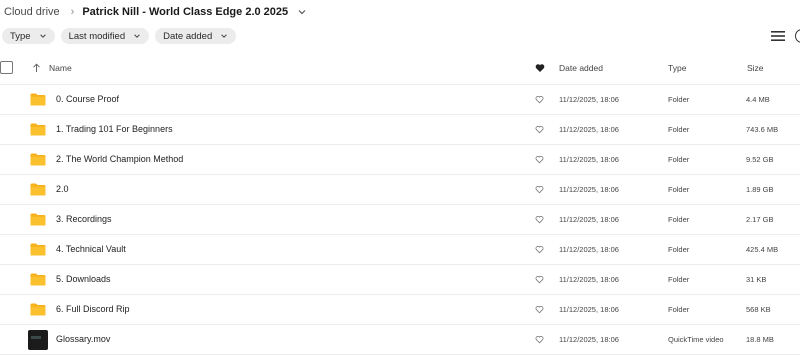 The width and height of the screenshot is (800, 355). What do you see at coordinates (83, 339) in the screenshot?
I see `file-name: Glossary.mov` at bounding box center [83, 339].